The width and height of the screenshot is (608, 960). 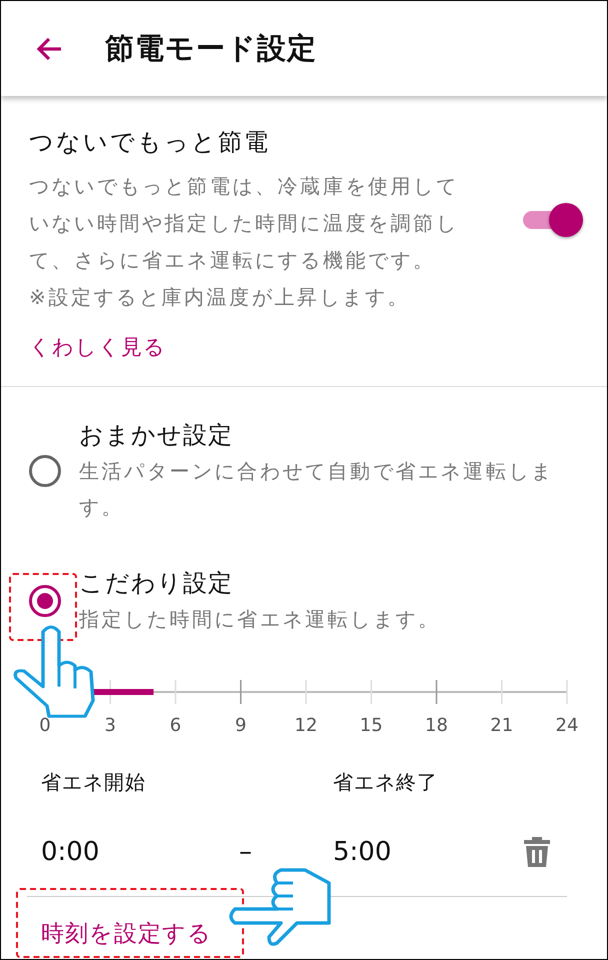 I want to click on back-icon, so click(x=49, y=49).